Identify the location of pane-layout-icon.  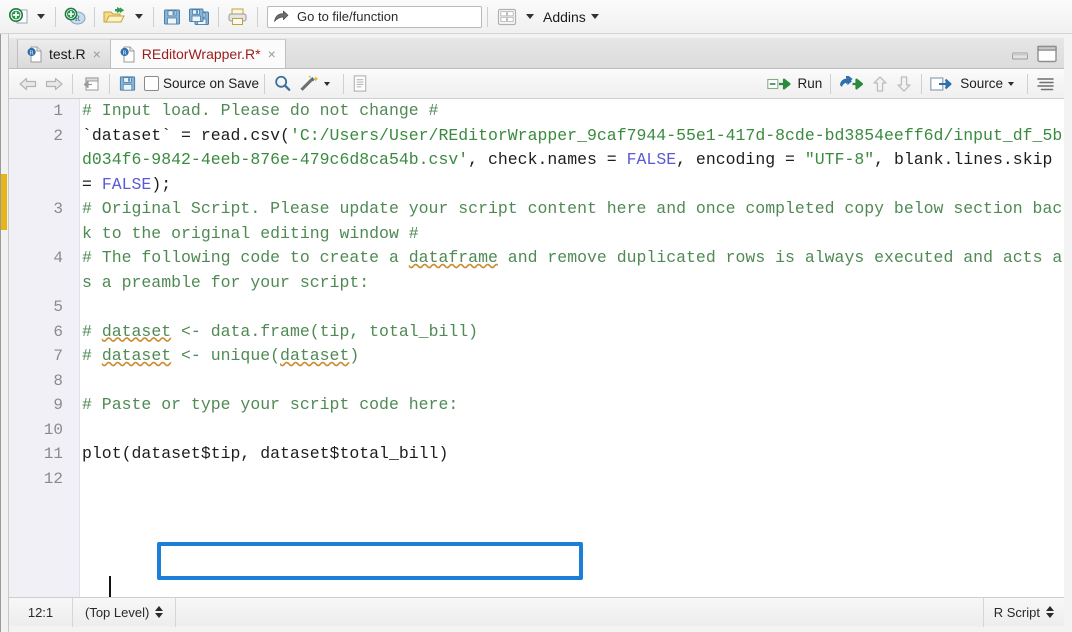
(507, 16).